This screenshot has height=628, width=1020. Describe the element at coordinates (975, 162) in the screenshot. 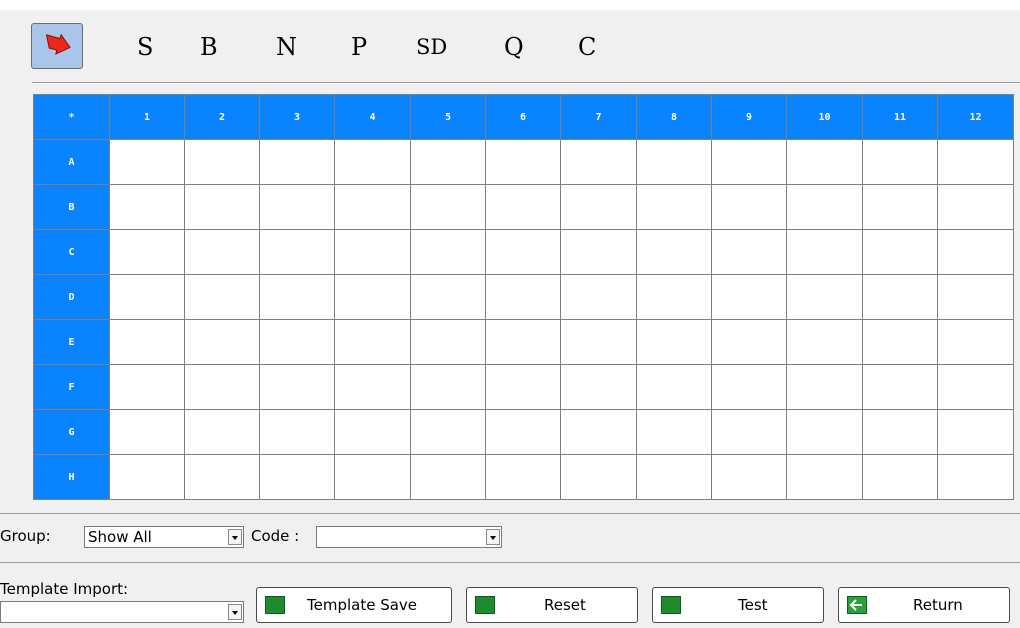

I see `well-a12` at that location.